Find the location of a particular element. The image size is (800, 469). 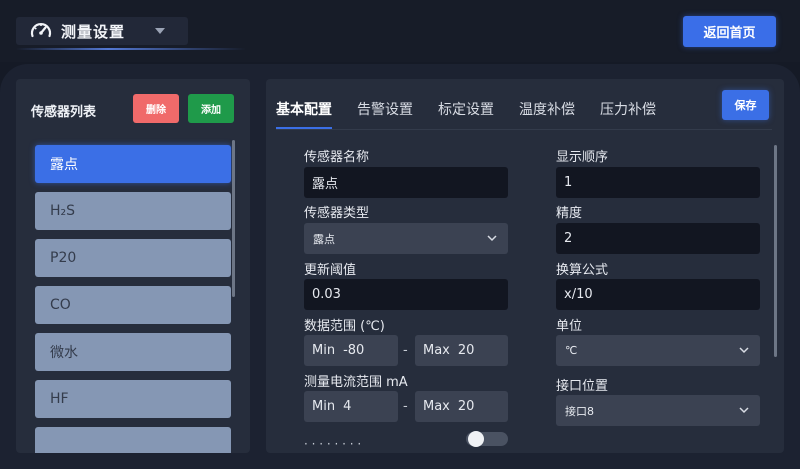

data-range-min-label: Min is located at coordinates (324, 350).